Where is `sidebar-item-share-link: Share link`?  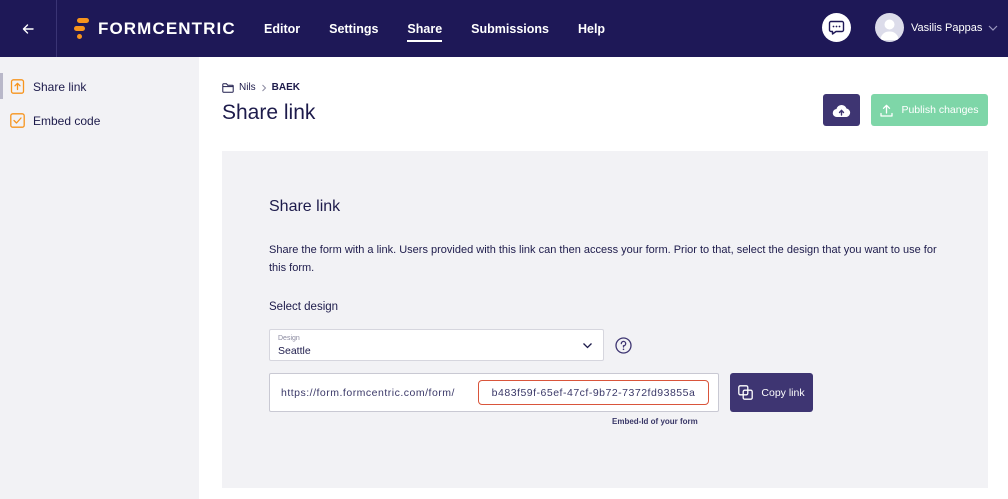
sidebar-item-share-link: Share link is located at coordinates (48, 86).